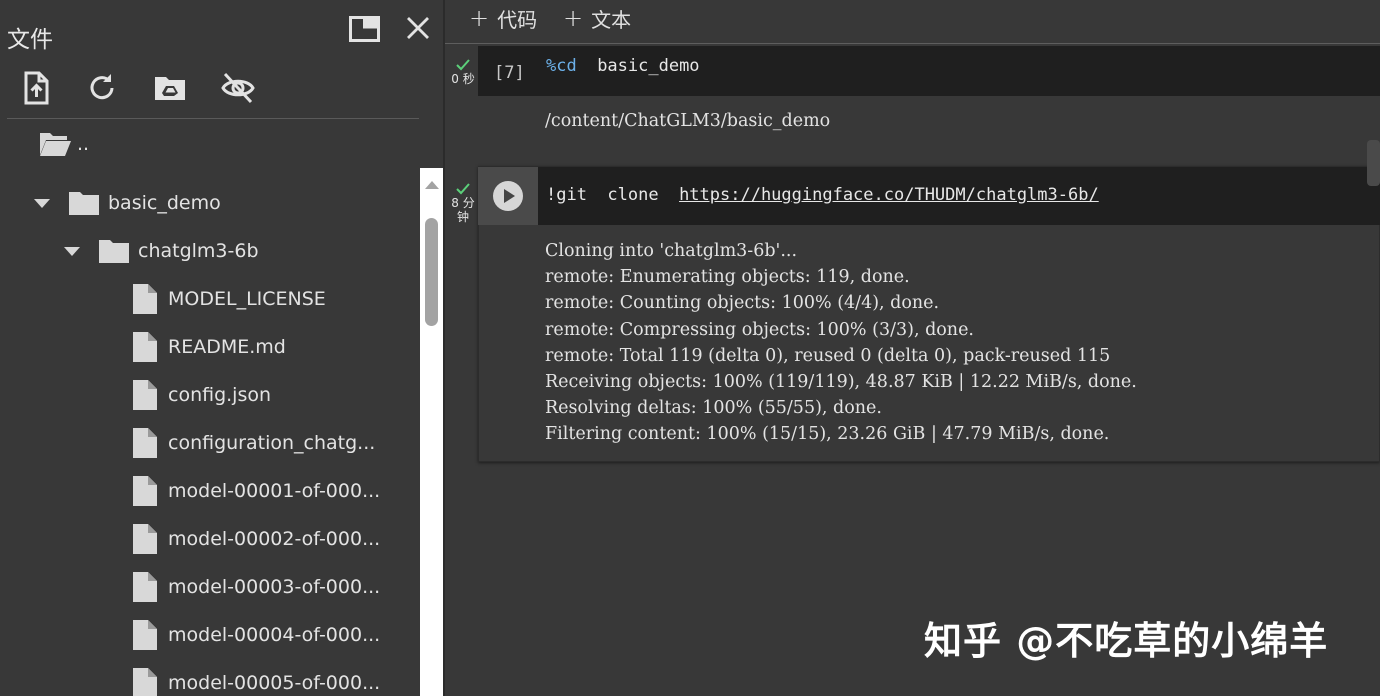  What do you see at coordinates (164, 203) in the screenshot?
I see `tree-item-label: basic_demo` at bounding box center [164, 203].